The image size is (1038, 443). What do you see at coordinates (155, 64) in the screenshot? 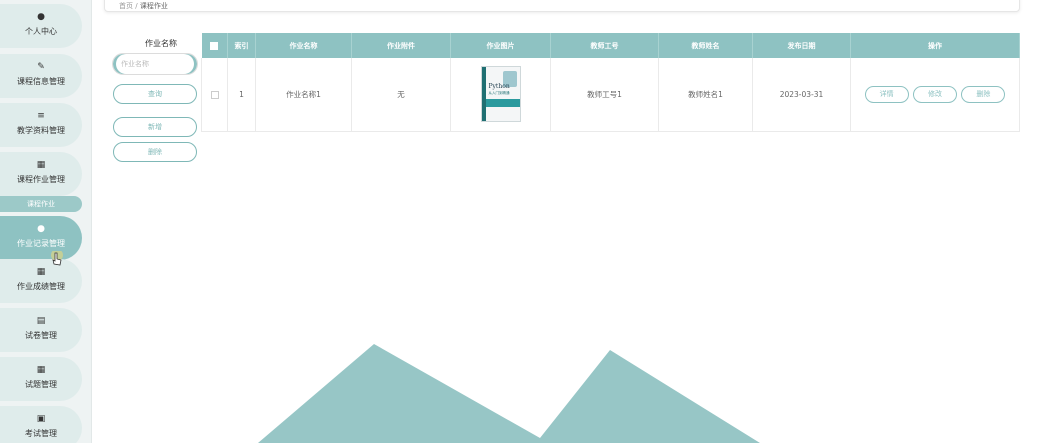
I see `homework-name-search-input` at bounding box center [155, 64].